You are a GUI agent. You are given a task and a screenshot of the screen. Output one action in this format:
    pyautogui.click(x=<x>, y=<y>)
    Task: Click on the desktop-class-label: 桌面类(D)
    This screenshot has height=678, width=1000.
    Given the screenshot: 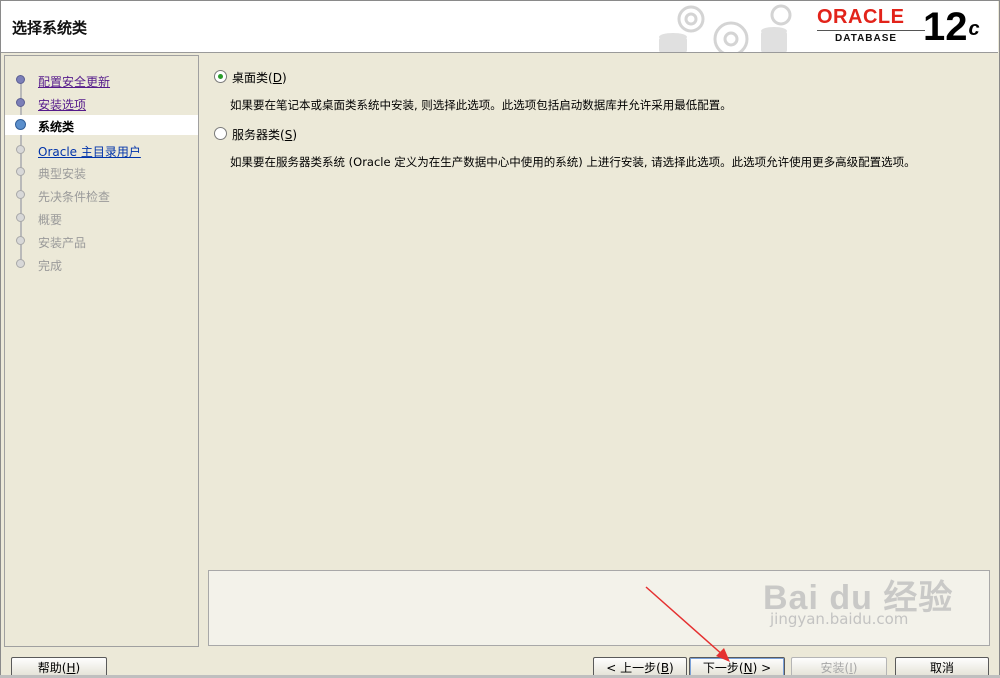 What is the action you would take?
    pyautogui.click(x=259, y=78)
    